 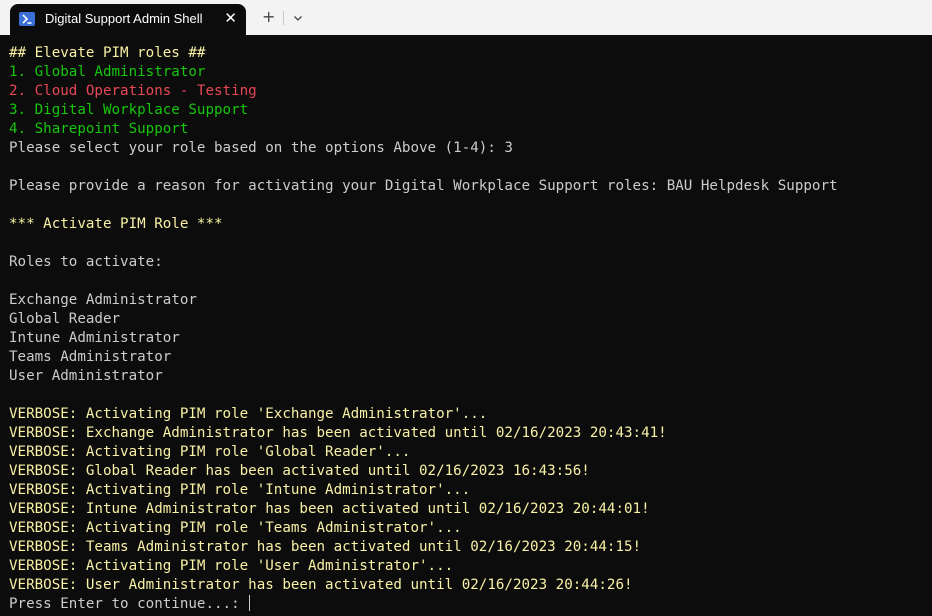 I want to click on powershell-icon, so click(x=27, y=19).